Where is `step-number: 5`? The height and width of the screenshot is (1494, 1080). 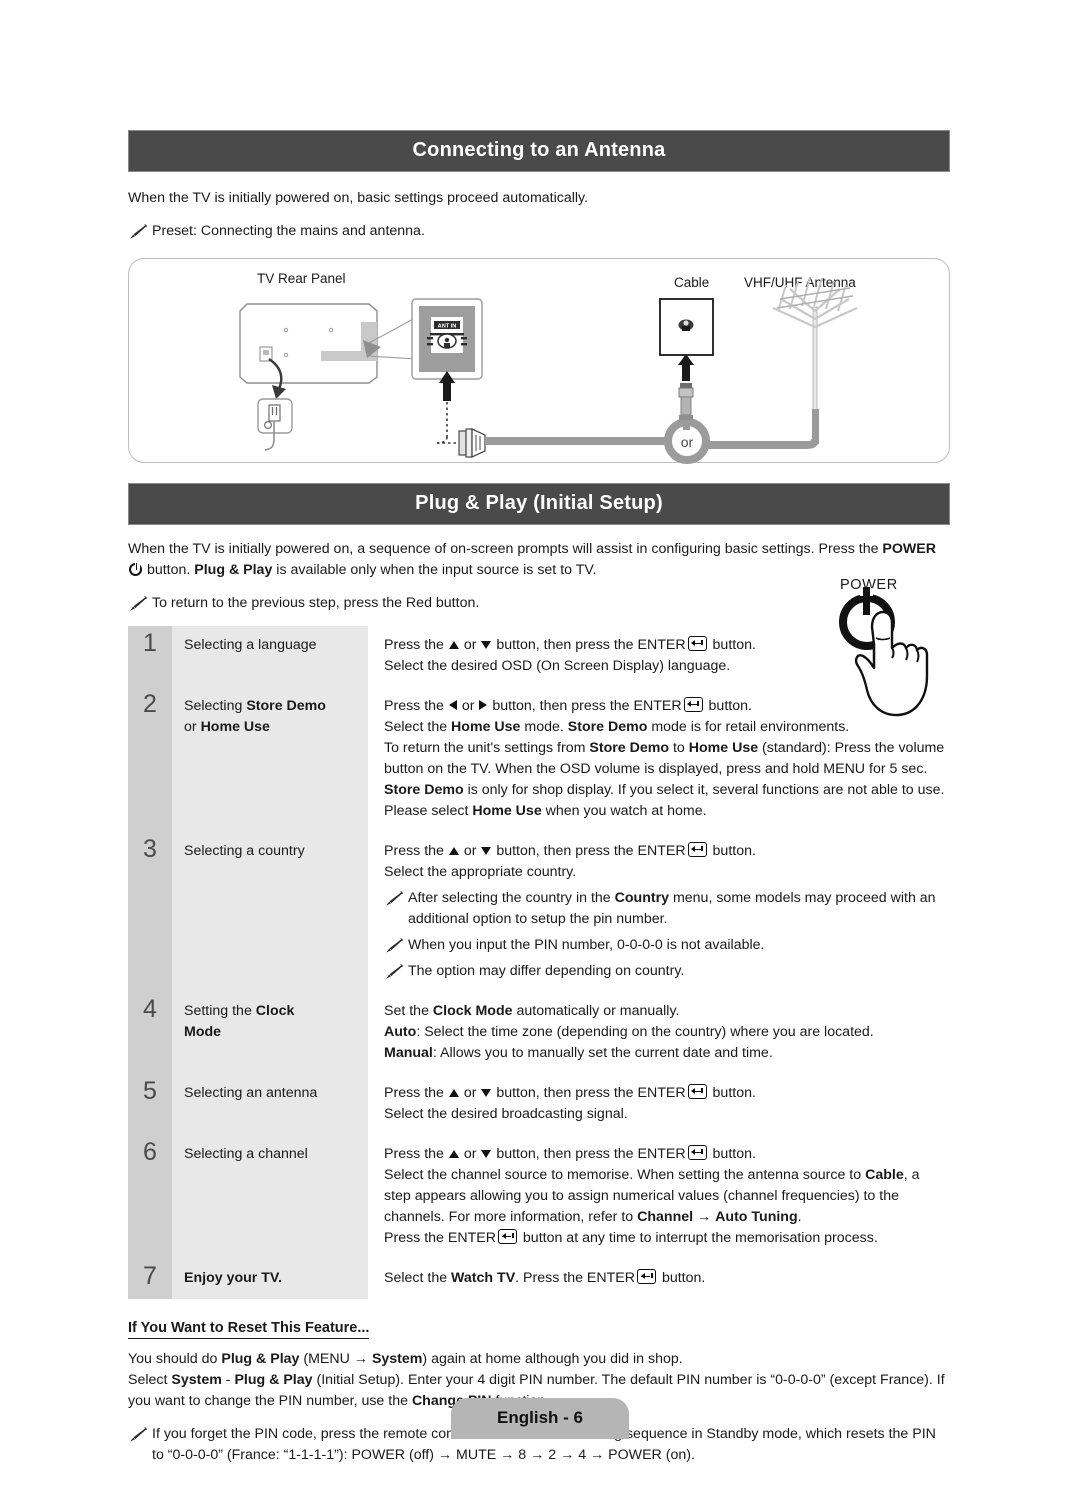 step-number: 5 is located at coordinates (150, 1104).